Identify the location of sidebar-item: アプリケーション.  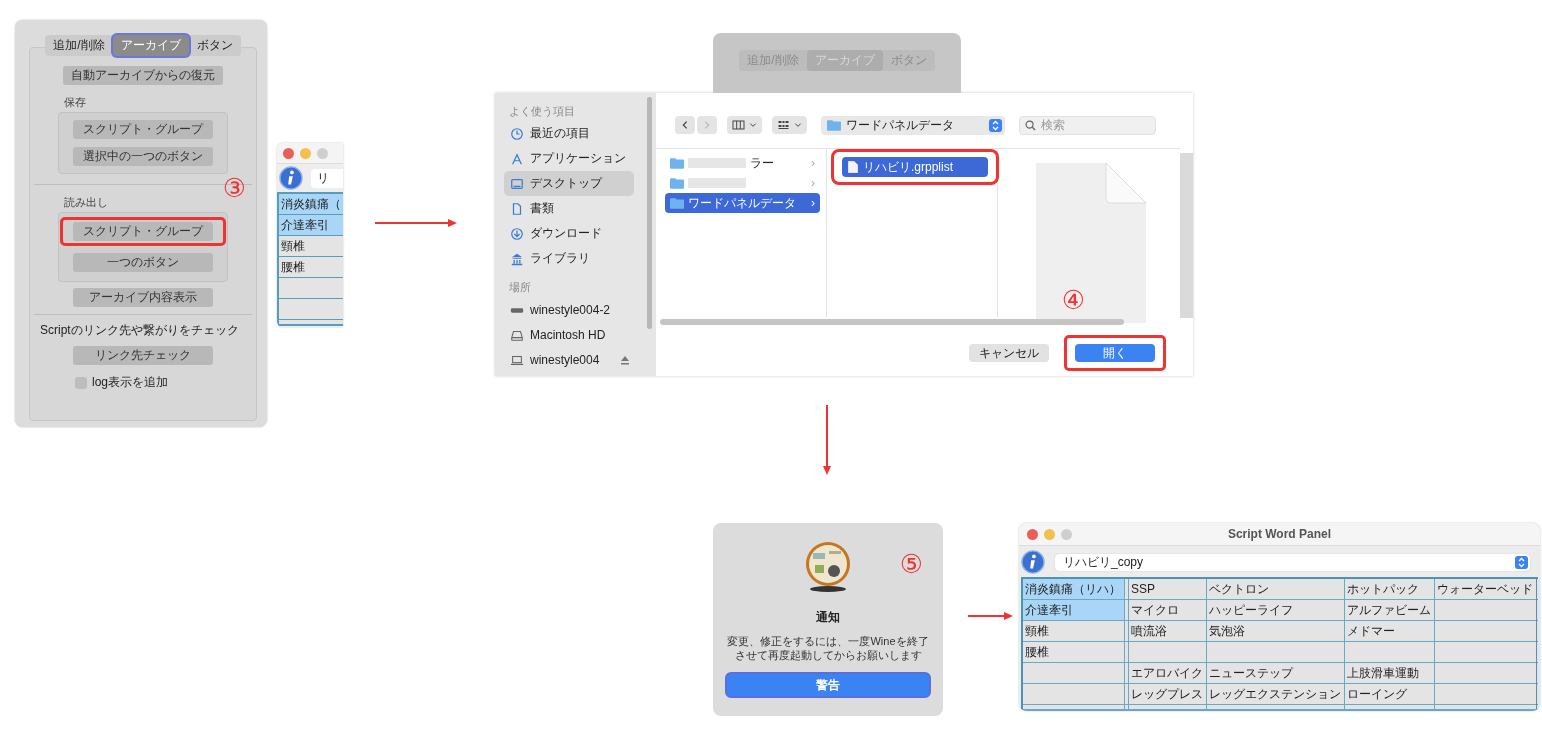
(569, 158).